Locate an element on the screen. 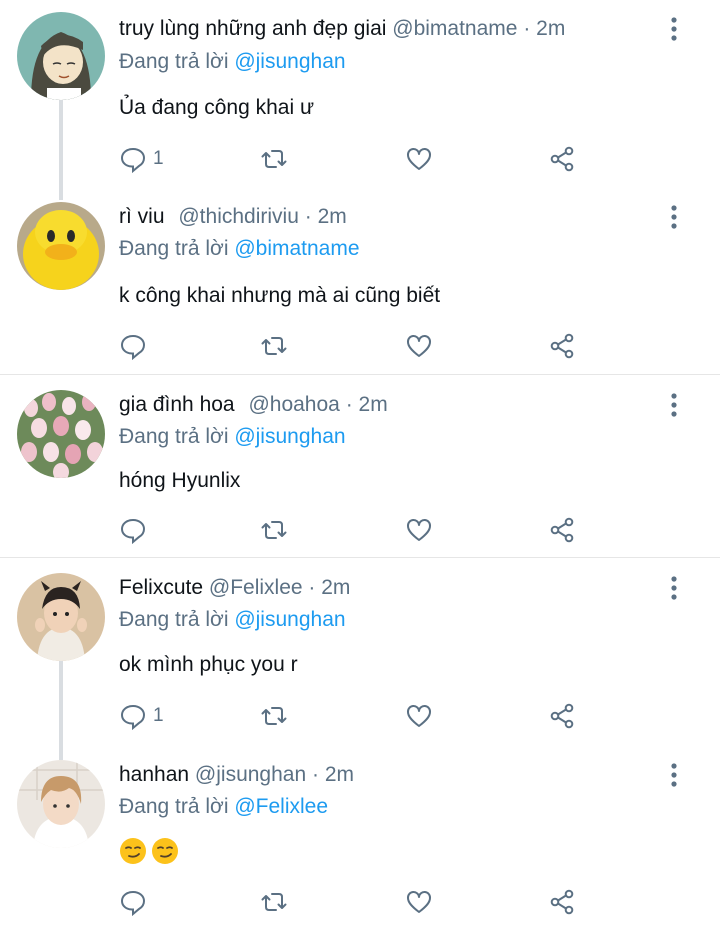 The height and width of the screenshot is (927, 720). author-name: hanhan is located at coordinates (154, 774).